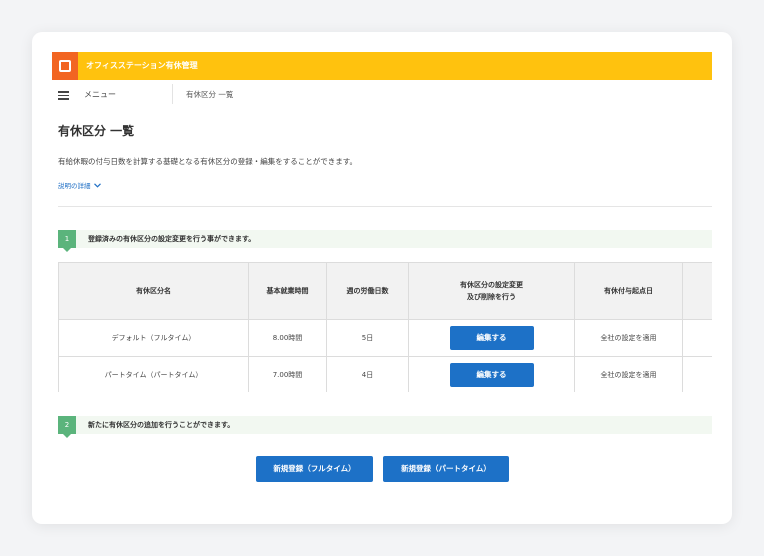 Image resolution: width=764 pixels, height=556 pixels. I want to click on col-header-days: 週の労働日数, so click(367, 291).